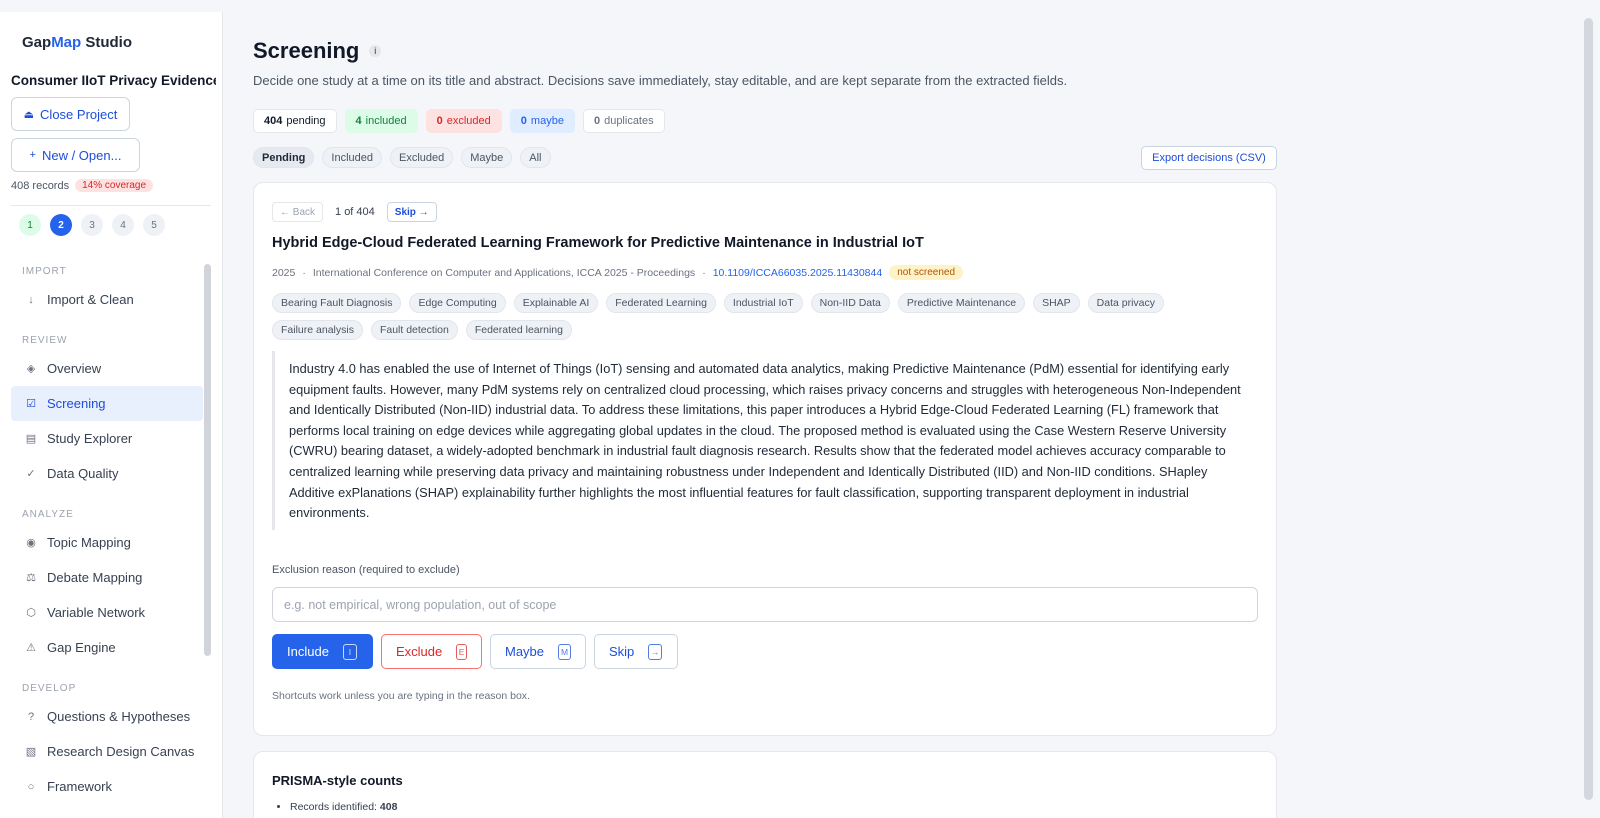 This screenshot has width=1600, height=818. Describe the element at coordinates (45, 340) in the screenshot. I see `nav-section-review: REVIEW` at that location.